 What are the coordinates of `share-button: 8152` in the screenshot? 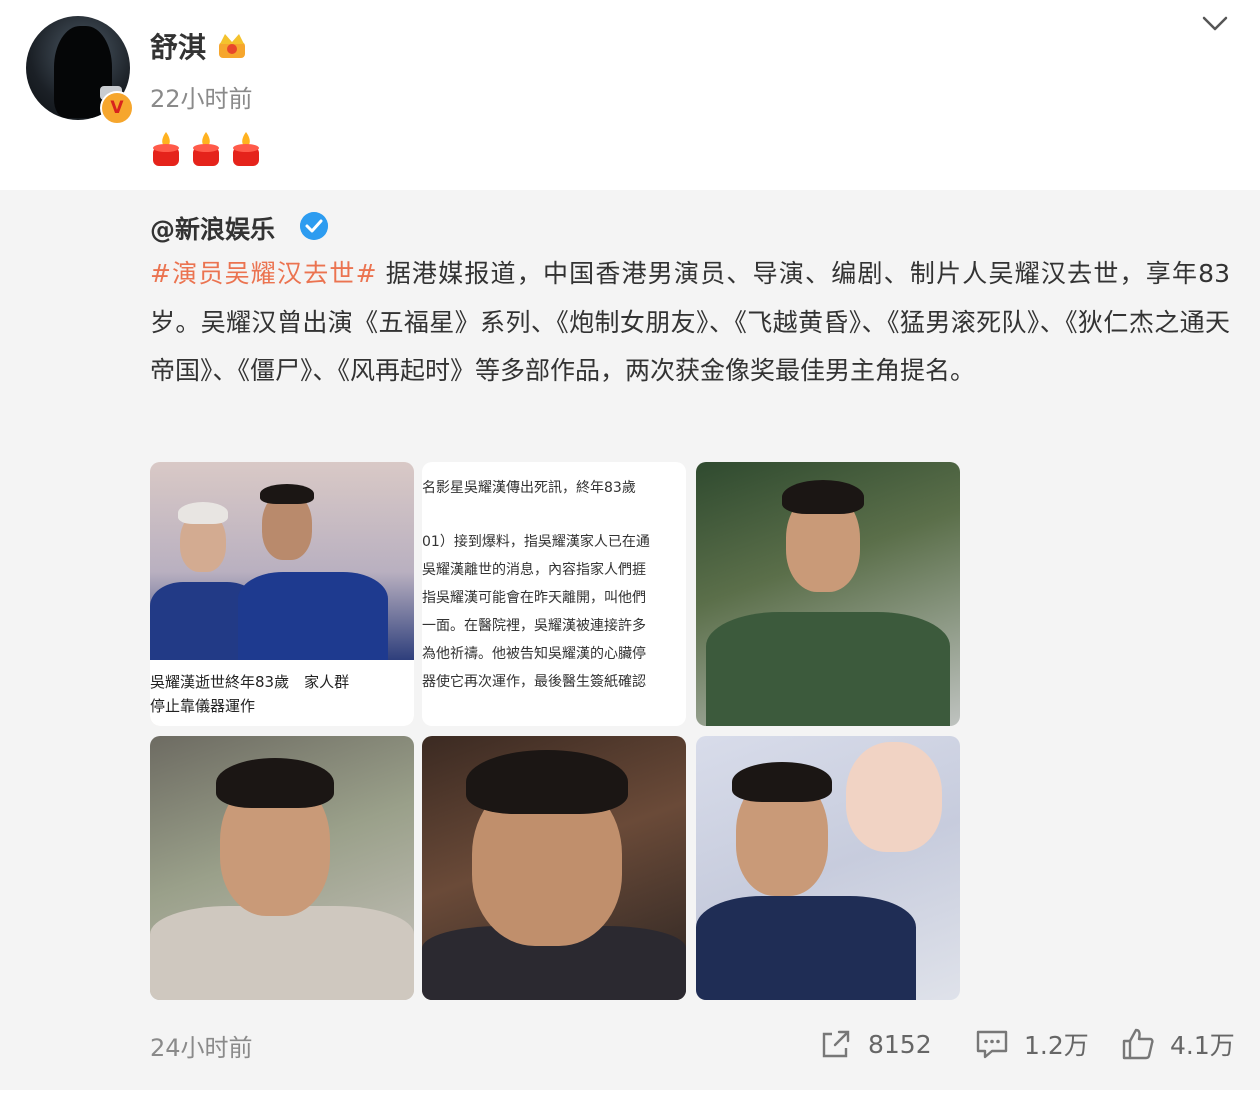 It's located at (875, 1044).